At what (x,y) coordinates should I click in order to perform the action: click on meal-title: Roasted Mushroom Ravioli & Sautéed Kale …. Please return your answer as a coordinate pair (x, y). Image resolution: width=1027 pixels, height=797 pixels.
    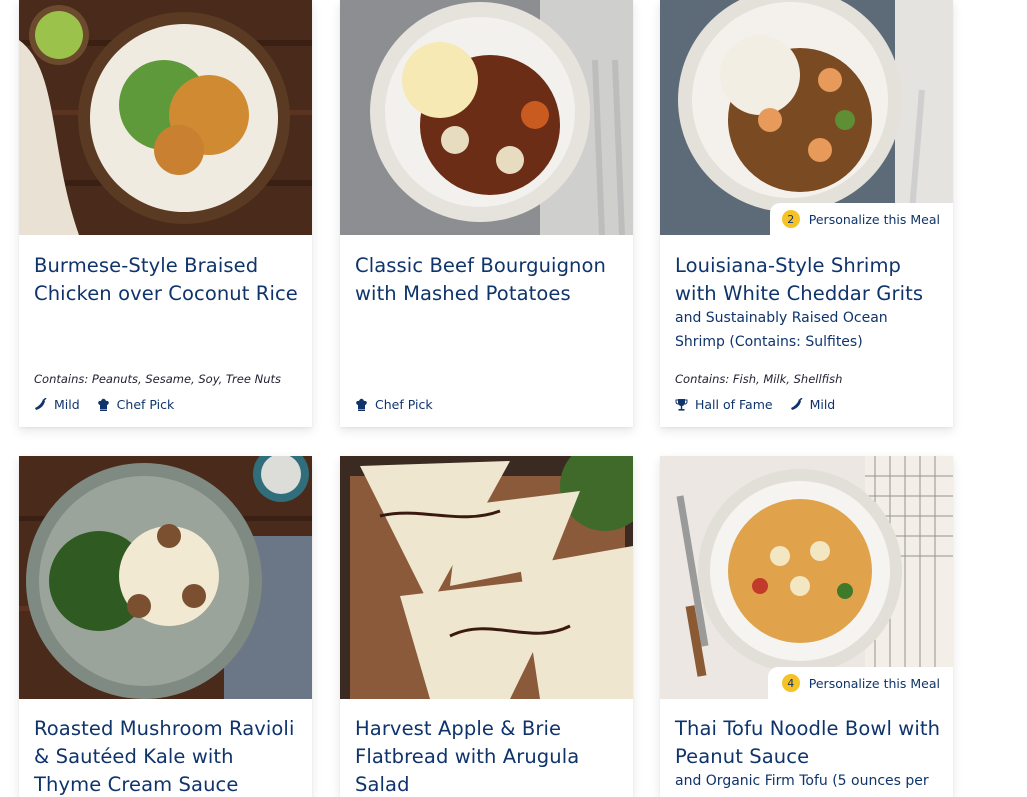
    Looking at the image, I should click on (167, 756).